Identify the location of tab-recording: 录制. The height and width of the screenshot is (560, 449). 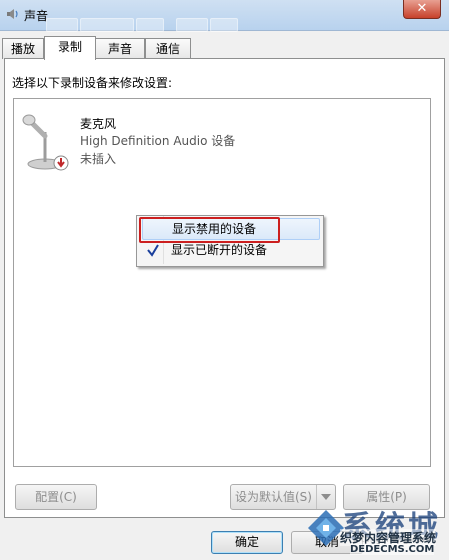
(70, 48).